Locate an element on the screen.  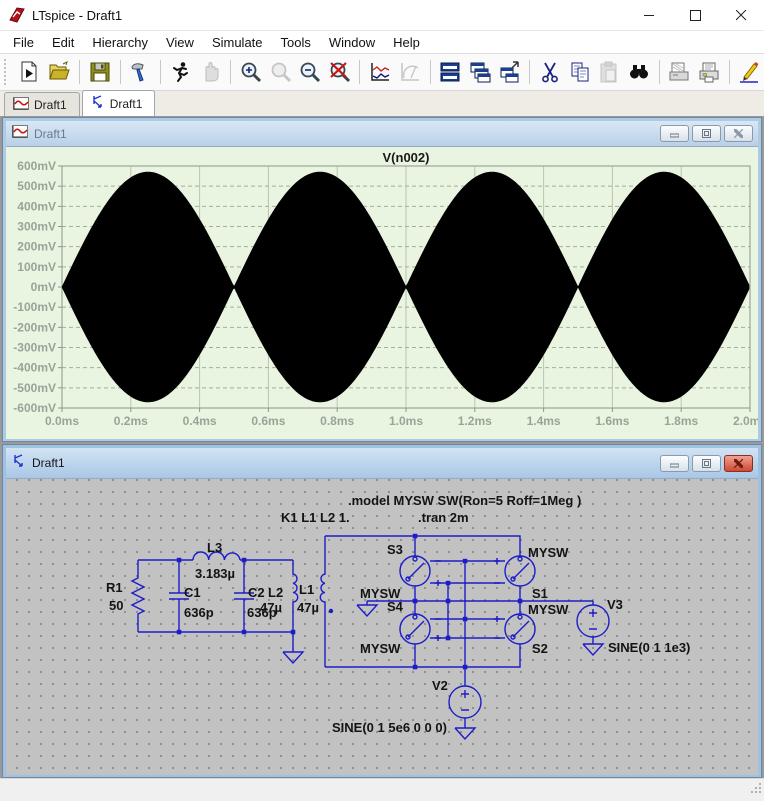
menu-view: View is located at coordinates (180, 42).